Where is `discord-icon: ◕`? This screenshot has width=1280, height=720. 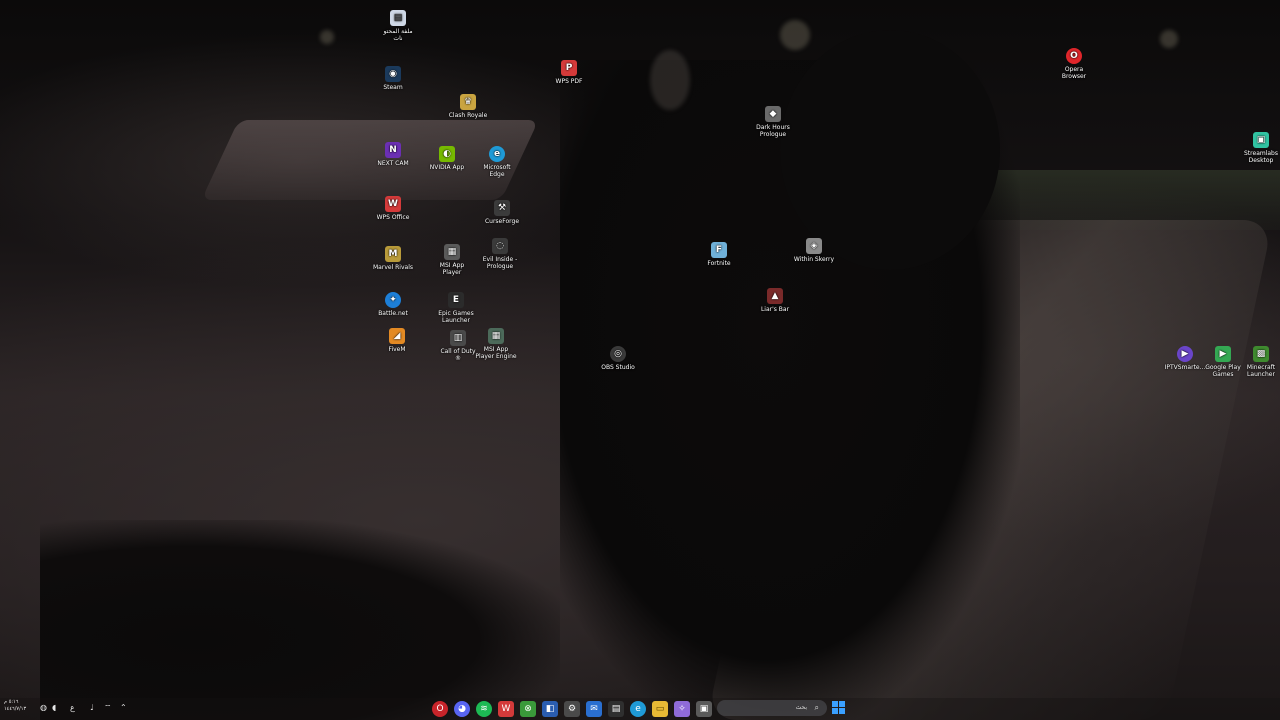
discord-icon: ◕ is located at coordinates (462, 709).